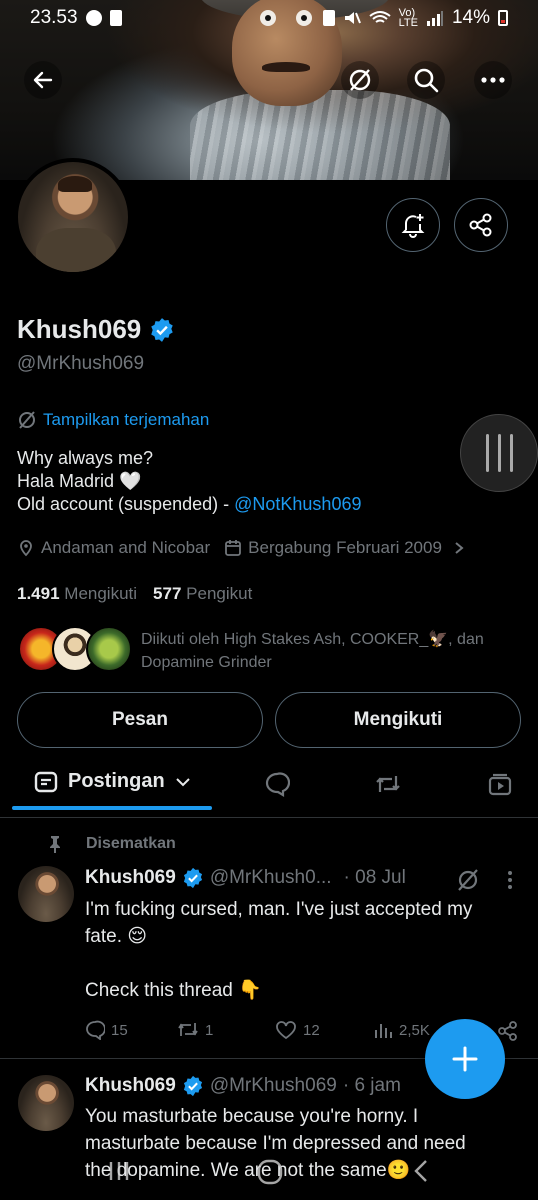  Describe the element at coordinates (131, 843) in the screenshot. I see `pinned-label: Disematkan` at that location.